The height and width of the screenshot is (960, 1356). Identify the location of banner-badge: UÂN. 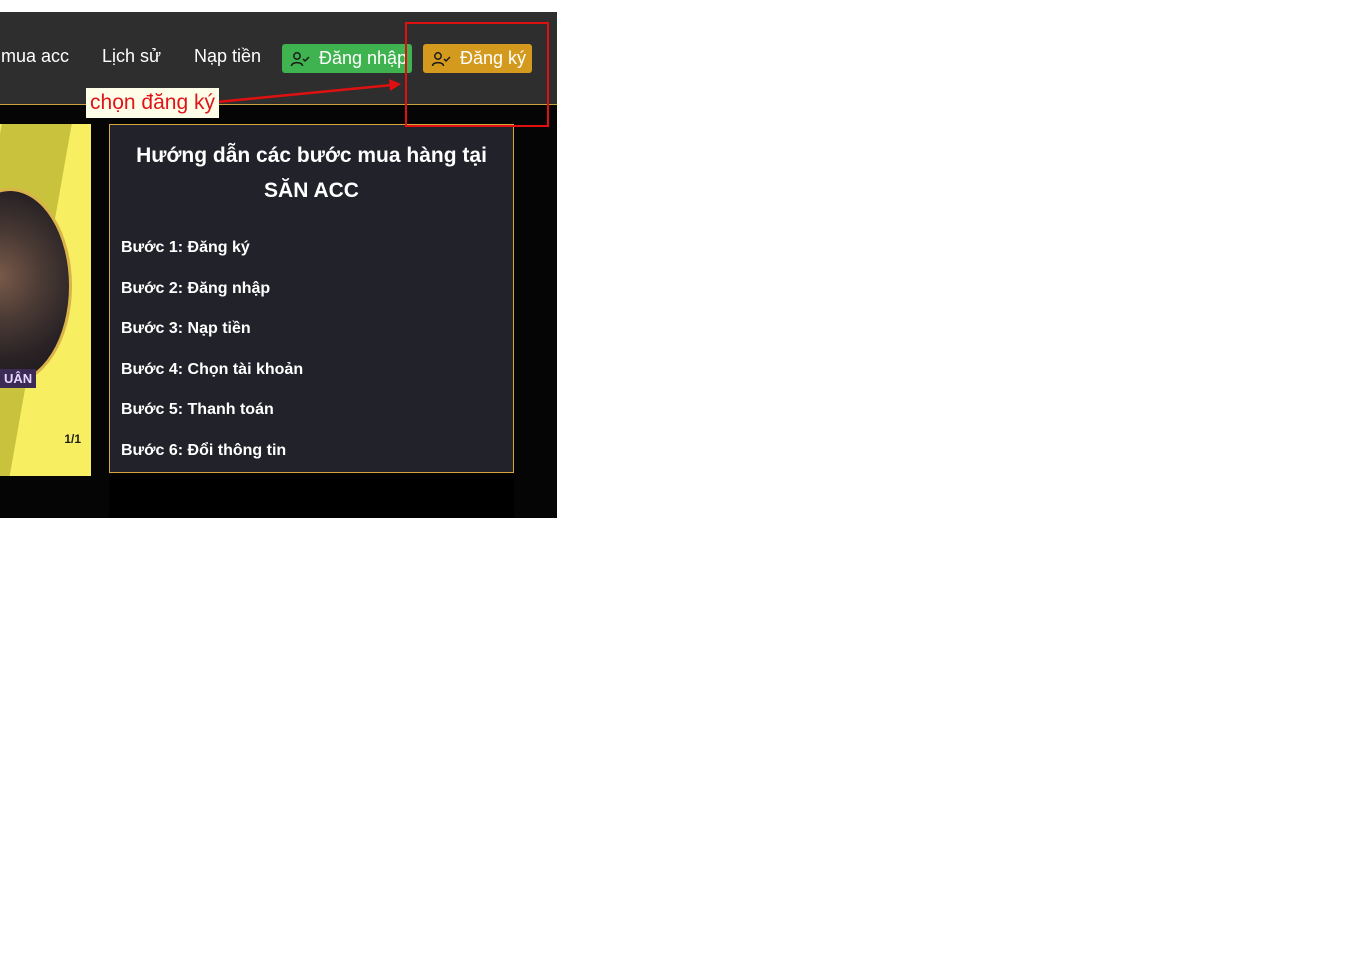
(18, 378).